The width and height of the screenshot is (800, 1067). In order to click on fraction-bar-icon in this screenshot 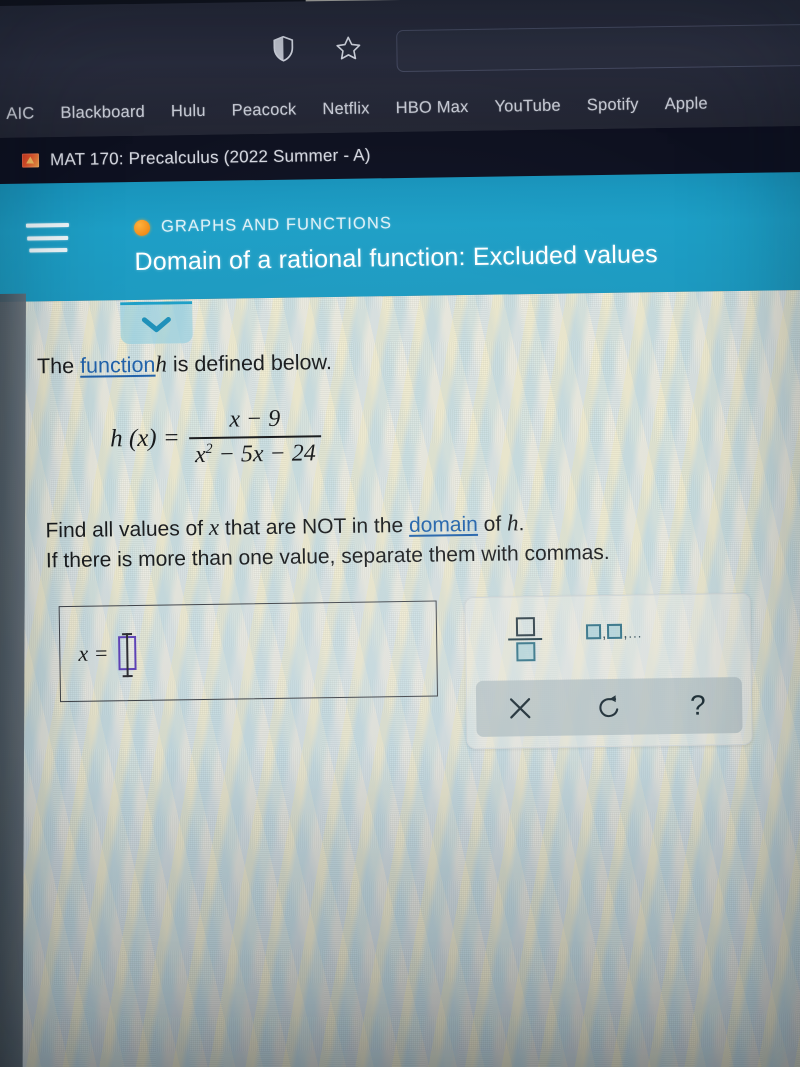, I will do `click(525, 639)`.